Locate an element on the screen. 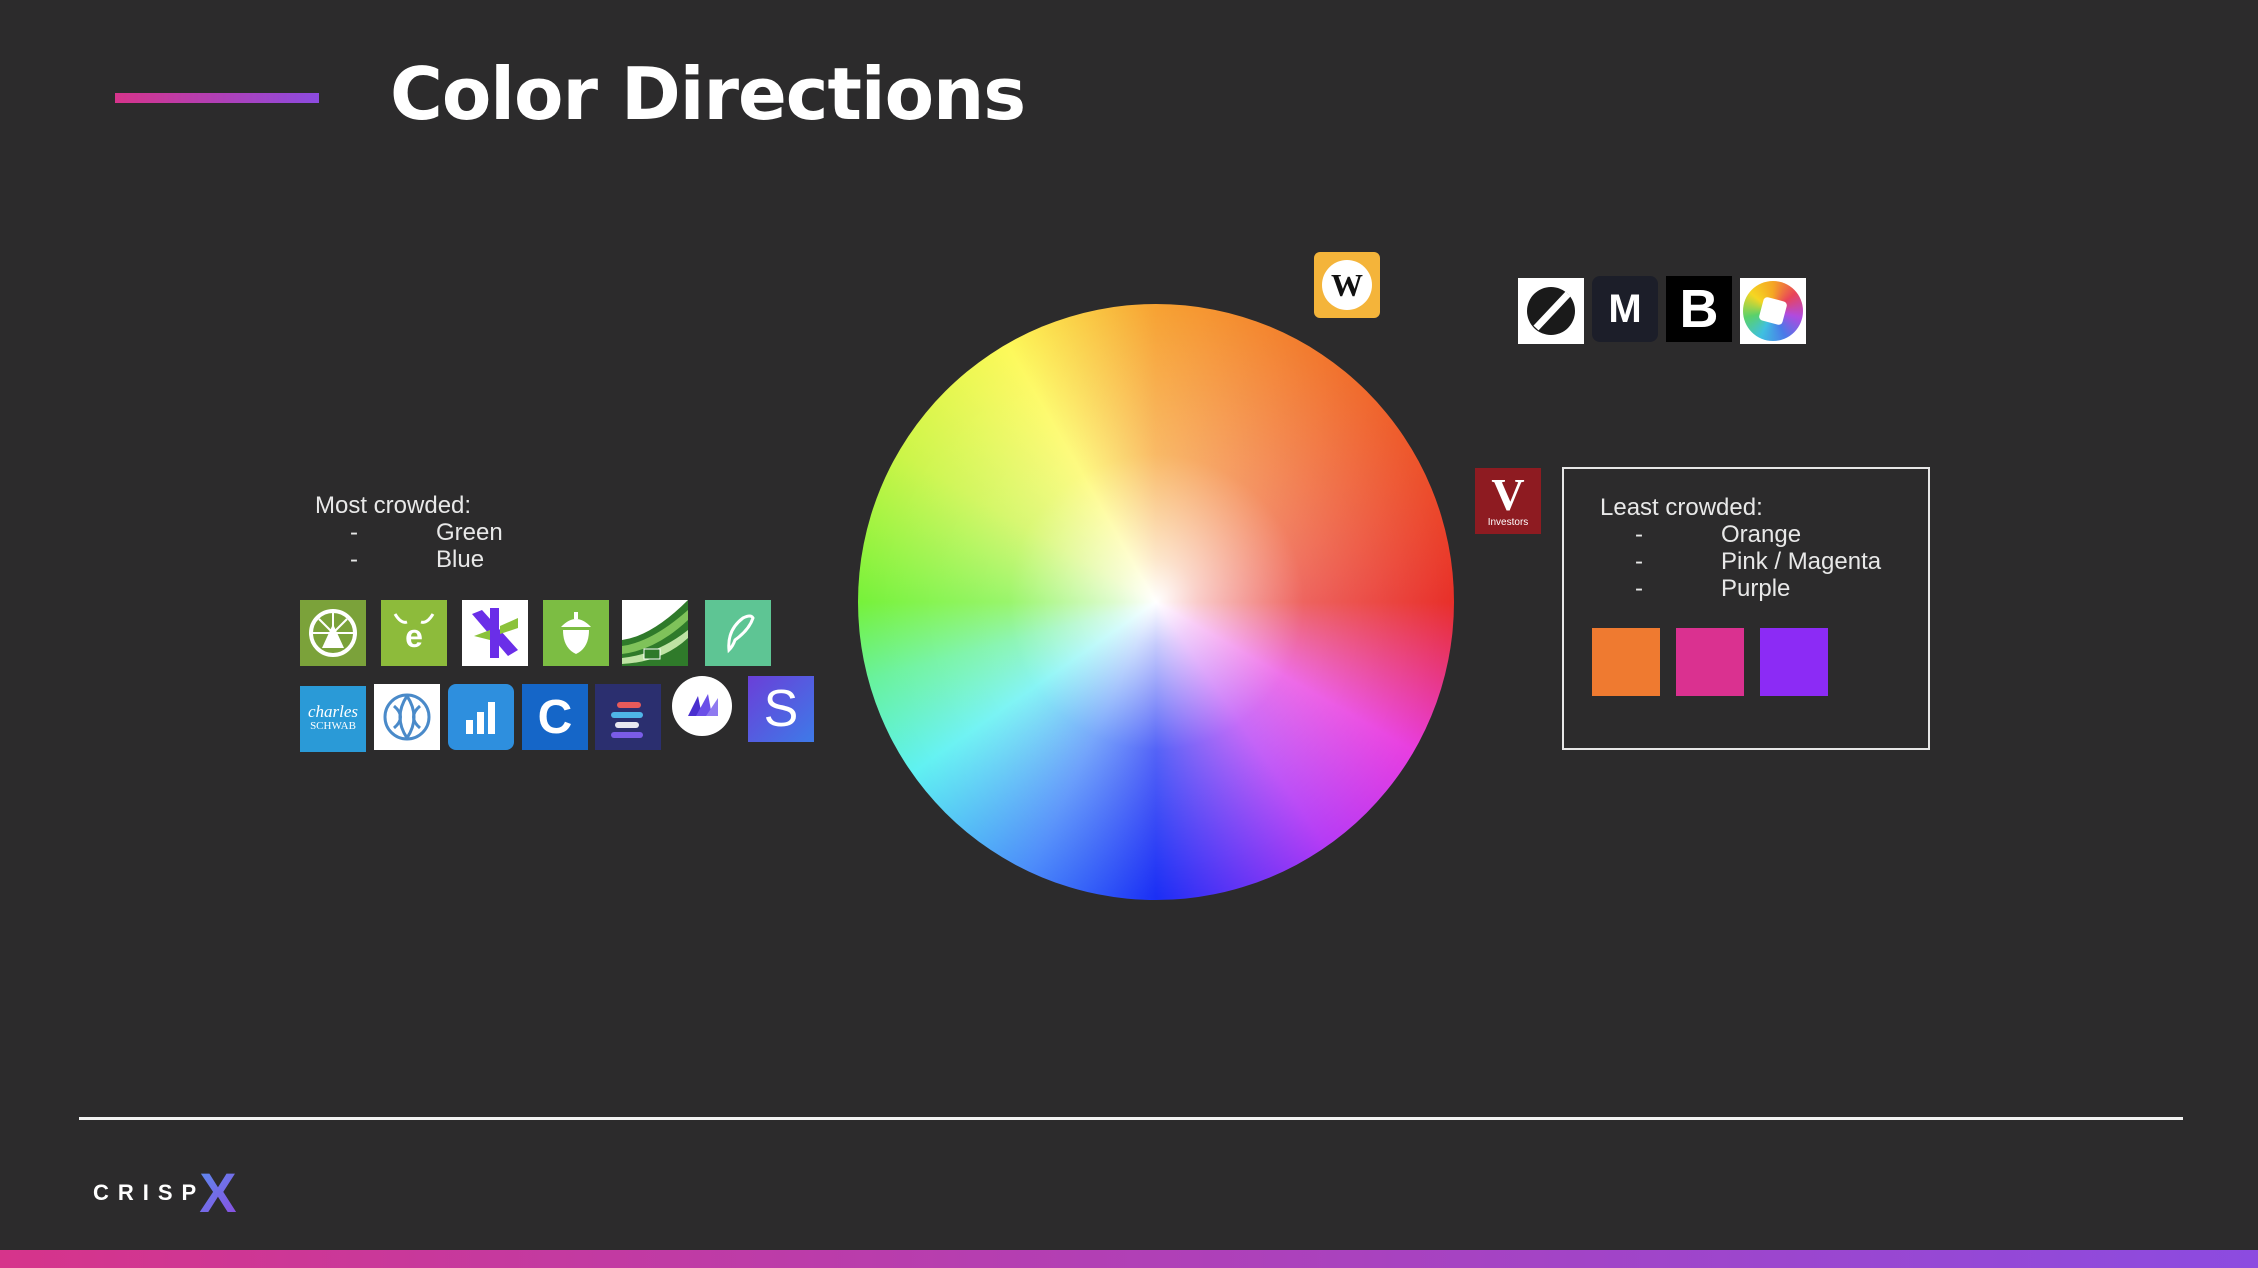 This screenshot has height=1268, width=2258. w-letter: W is located at coordinates (1347, 284).